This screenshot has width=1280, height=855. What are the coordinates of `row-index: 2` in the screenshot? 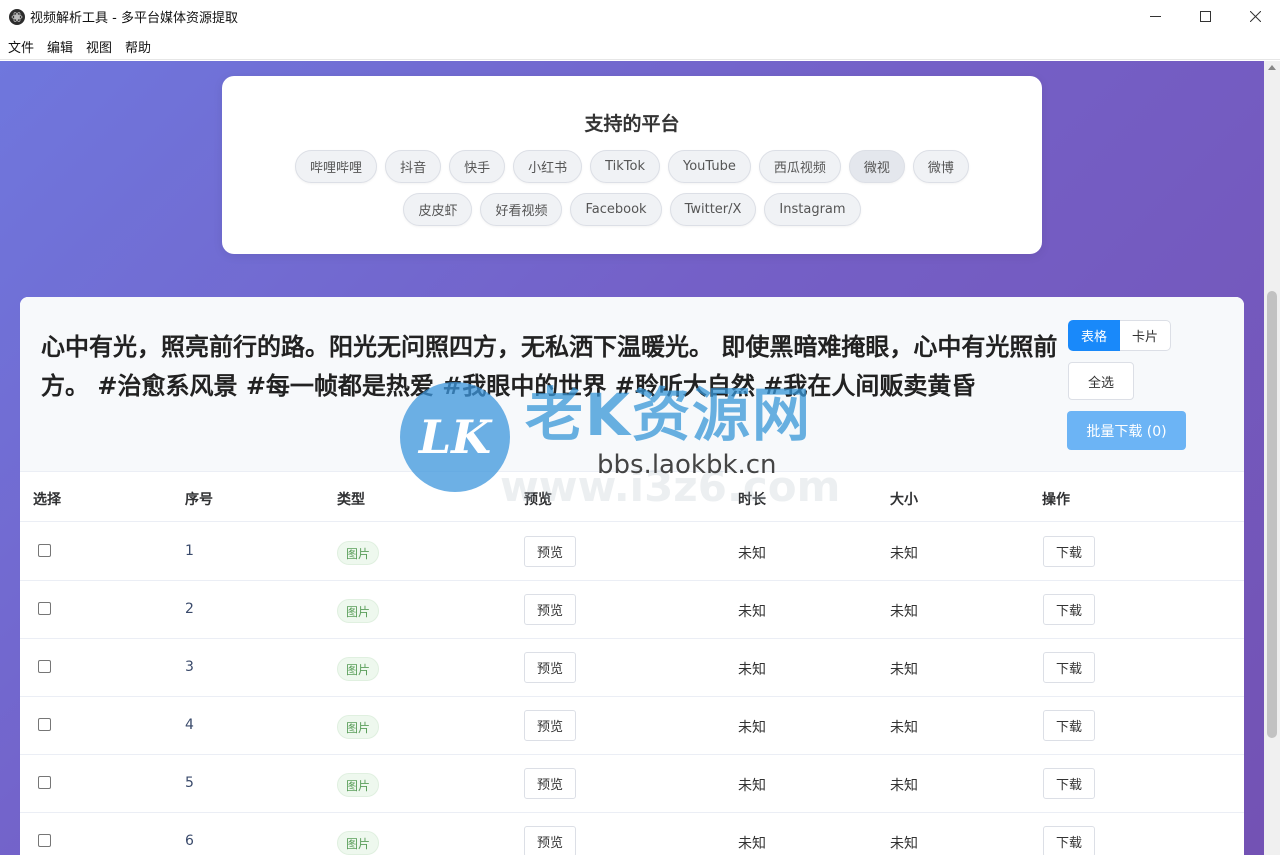 It's located at (189, 609).